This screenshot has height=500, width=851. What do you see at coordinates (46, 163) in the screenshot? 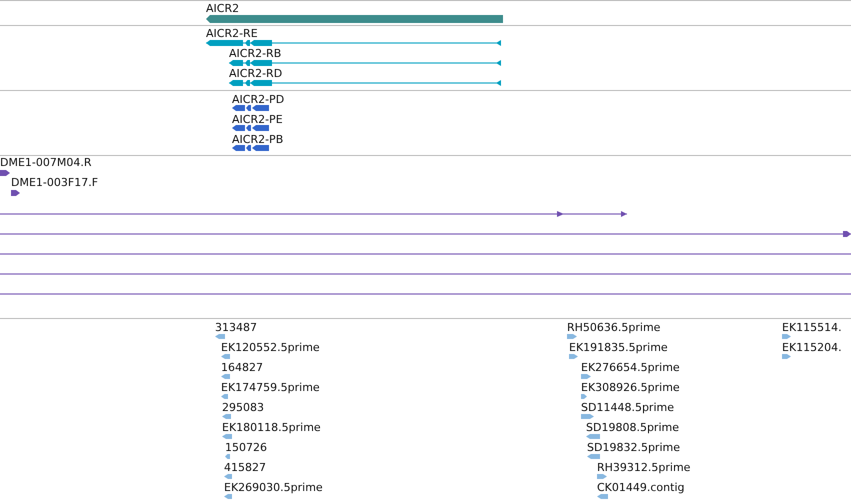
I see `feature-label: DME1-007M04.R` at bounding box center [46, 163].